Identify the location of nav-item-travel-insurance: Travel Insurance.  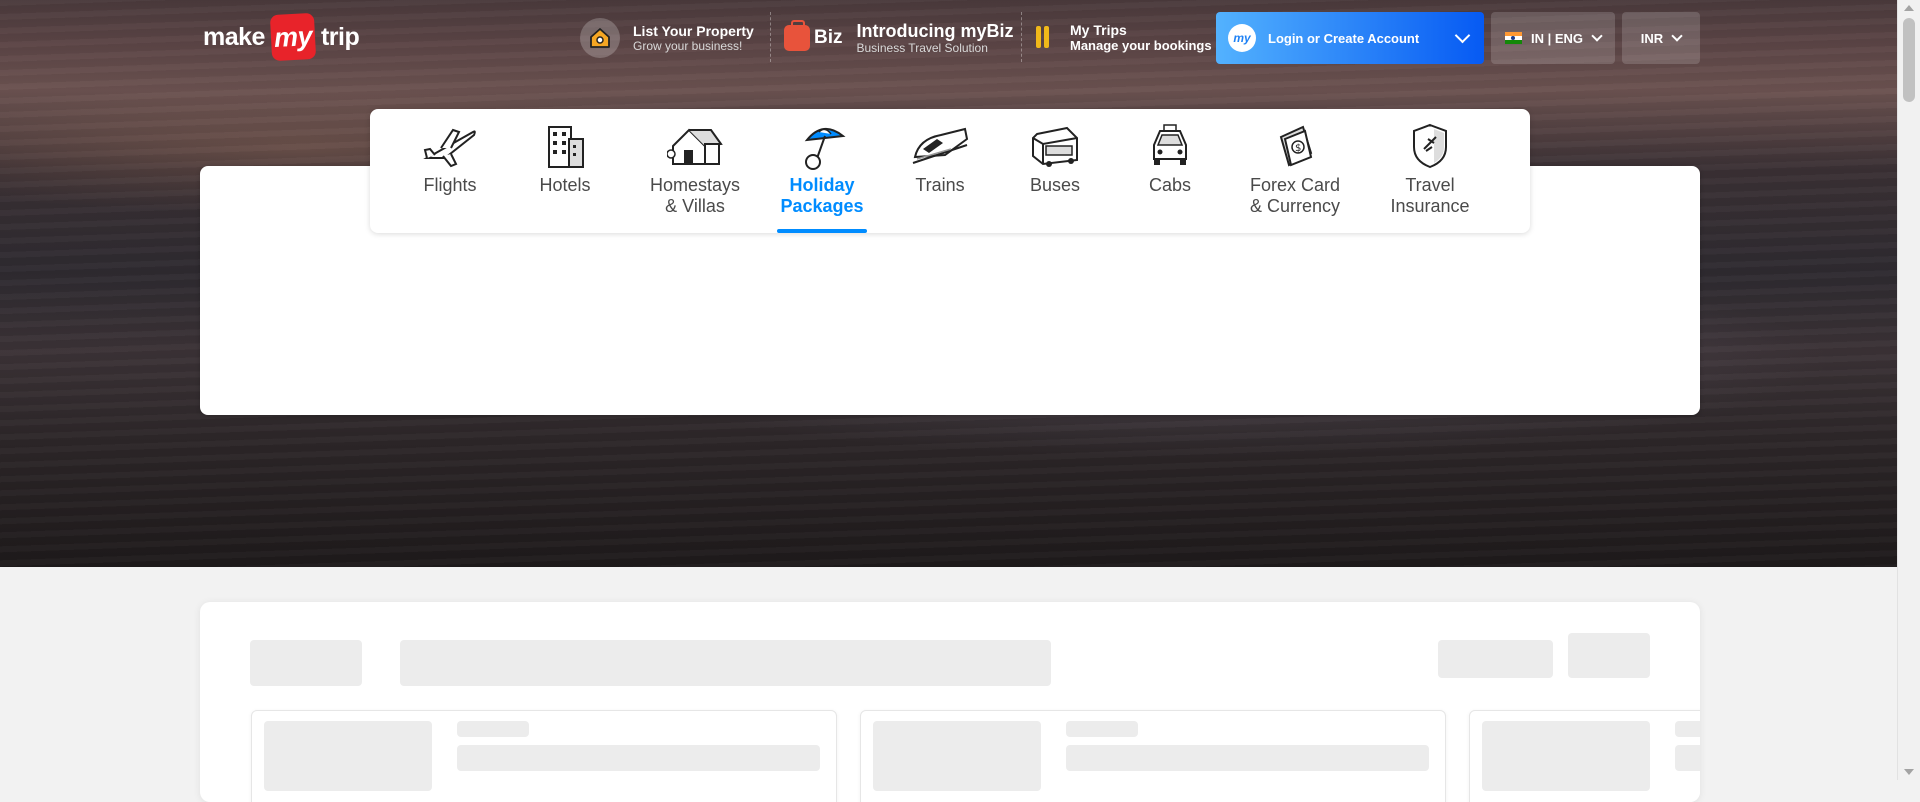
(1430, 171).